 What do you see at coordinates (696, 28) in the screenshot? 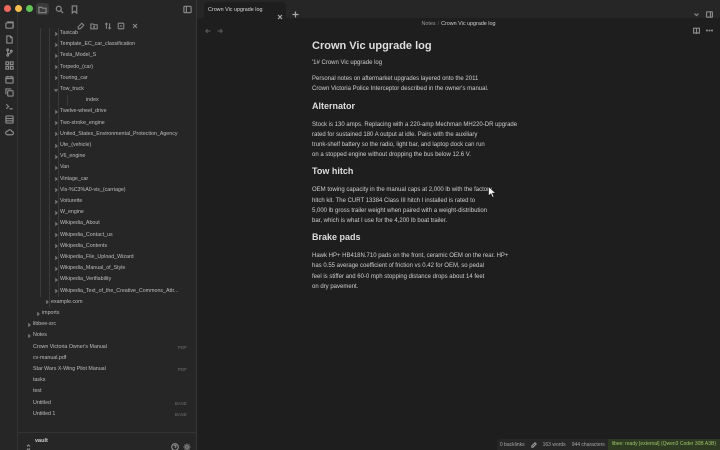
I see `reading-view-icon` at bounding box center [696, 28].